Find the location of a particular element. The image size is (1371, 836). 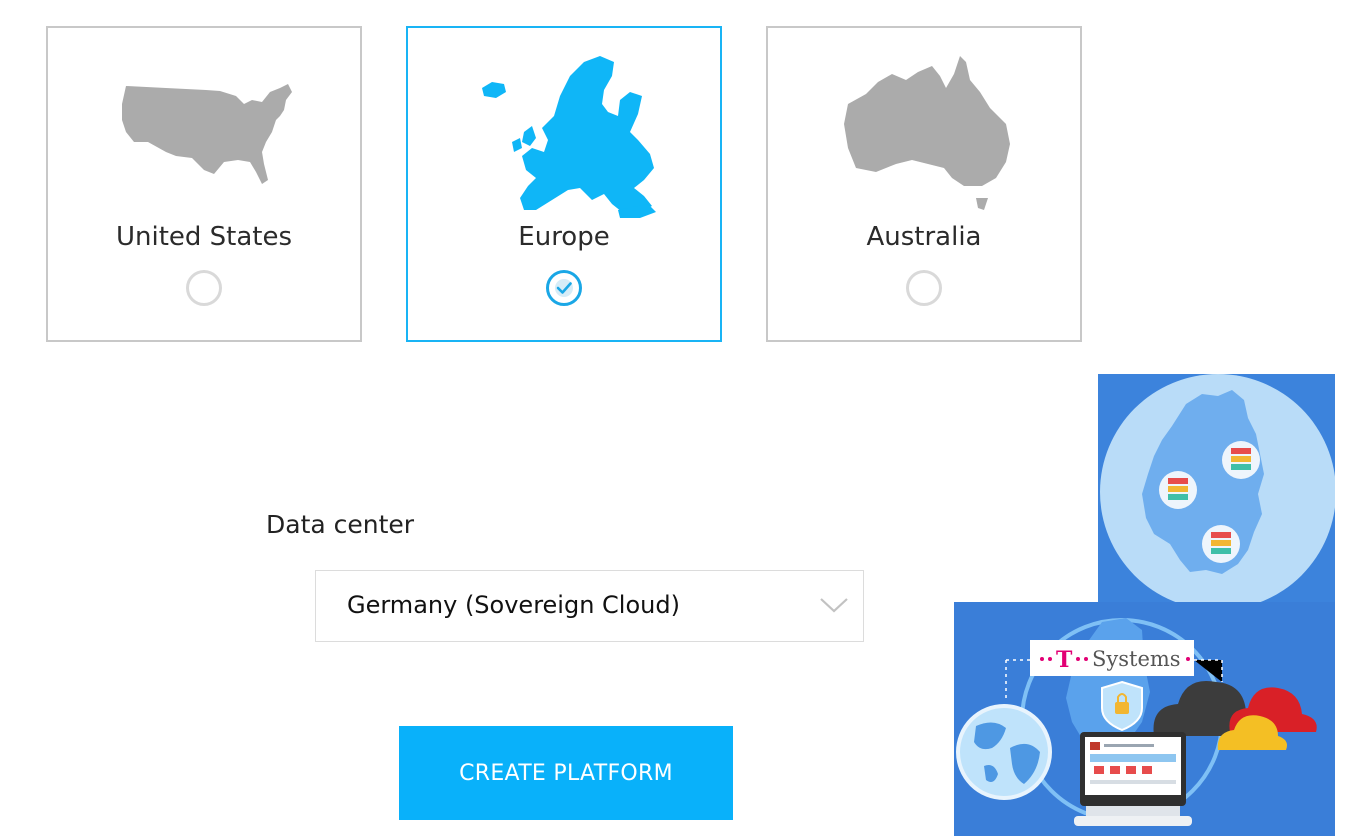

europe-map-icon is located at coordinates (569, 137).